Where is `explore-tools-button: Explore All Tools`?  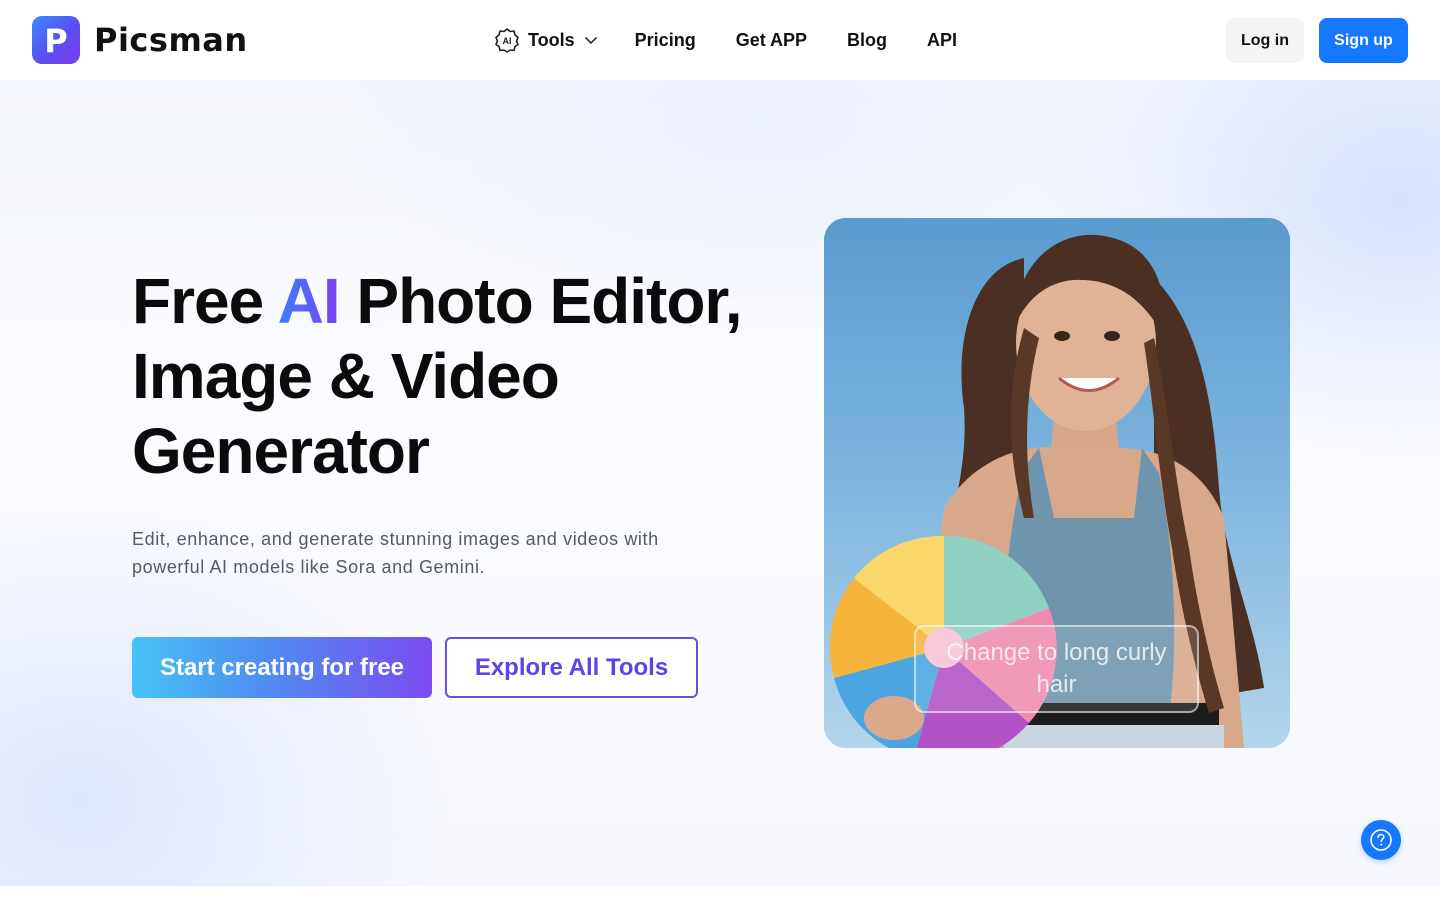
explore-tools-button: Explore All Tools is located at coordinates (571, 667).